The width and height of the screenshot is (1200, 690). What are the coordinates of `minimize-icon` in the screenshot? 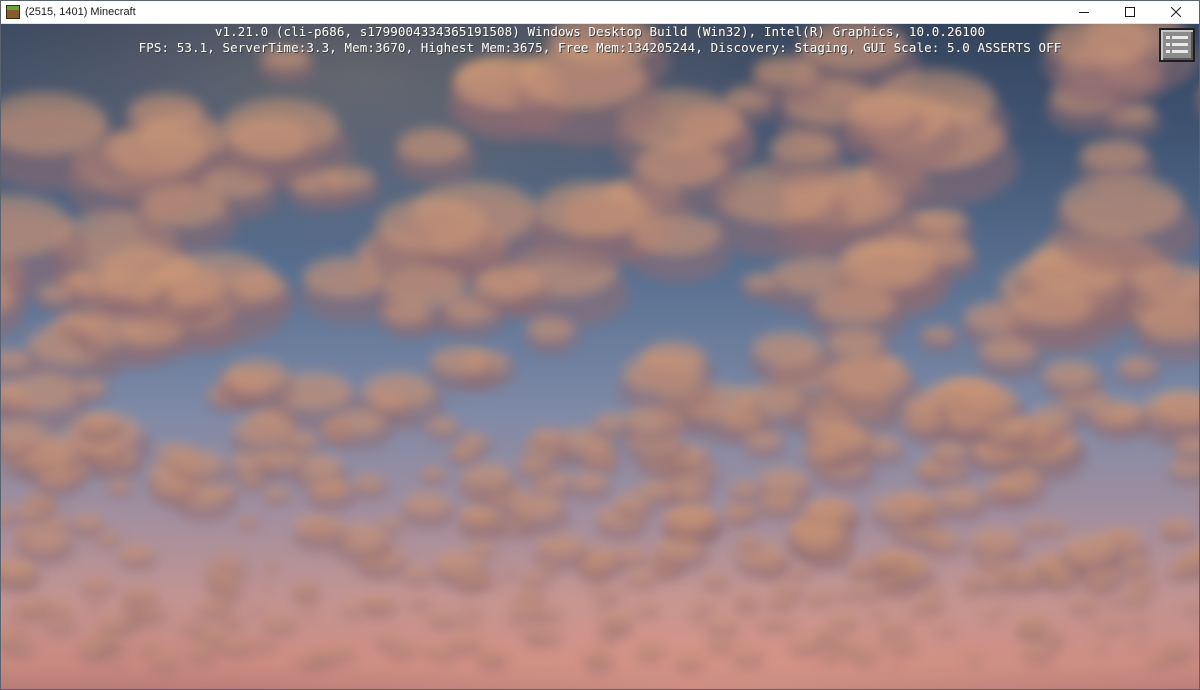 It's located at (1084, 12).